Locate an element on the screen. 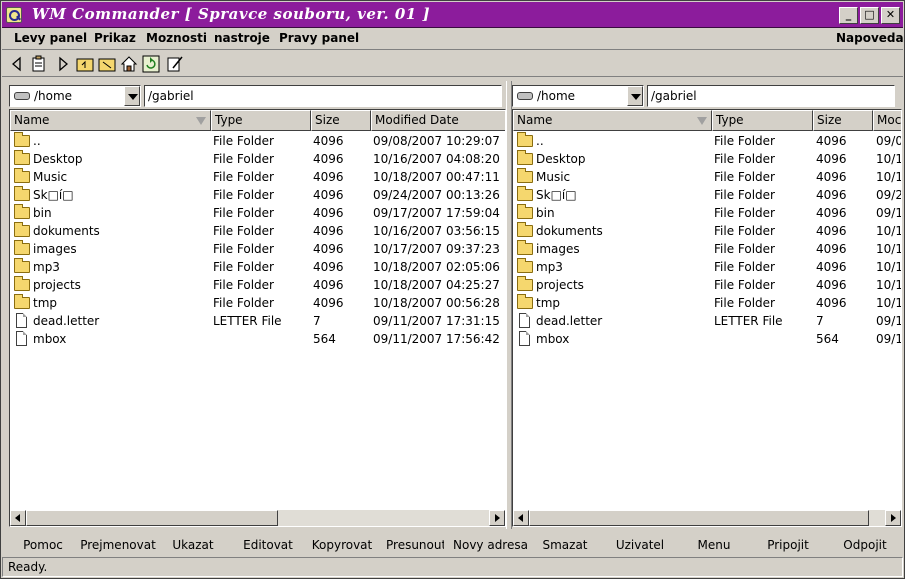 The image size is (905, 579). menu-options: Moznosti is located at coordinates (176, 38).